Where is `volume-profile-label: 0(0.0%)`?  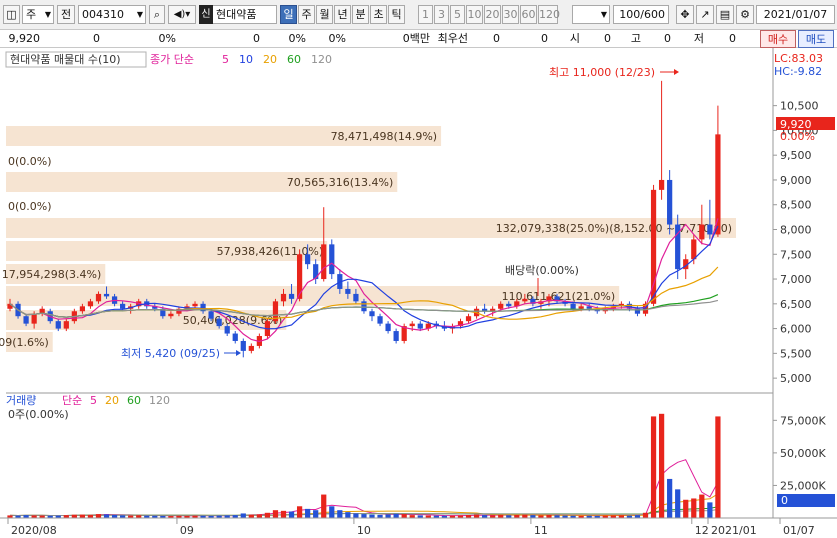
volume-profile-label: 0(0.0%) is located at coordinates (30, 161).